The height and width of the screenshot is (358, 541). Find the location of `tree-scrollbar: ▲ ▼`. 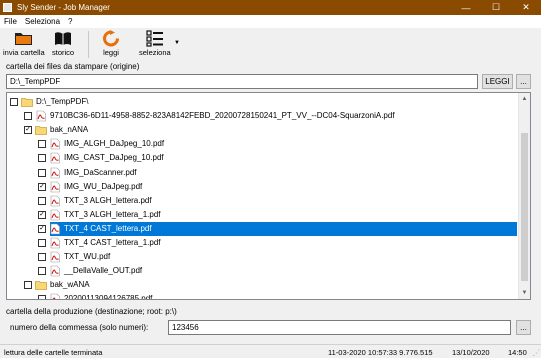

tree-scrollbar: ▲ ▼ is located at coordinates (524, 196).